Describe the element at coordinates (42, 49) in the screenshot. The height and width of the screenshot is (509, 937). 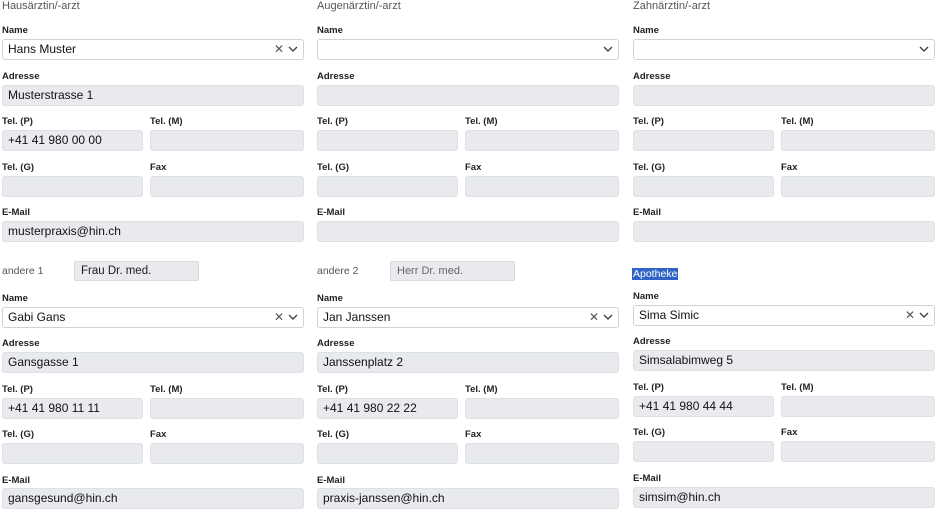
I see `name-value: Hans Muster` at that location.